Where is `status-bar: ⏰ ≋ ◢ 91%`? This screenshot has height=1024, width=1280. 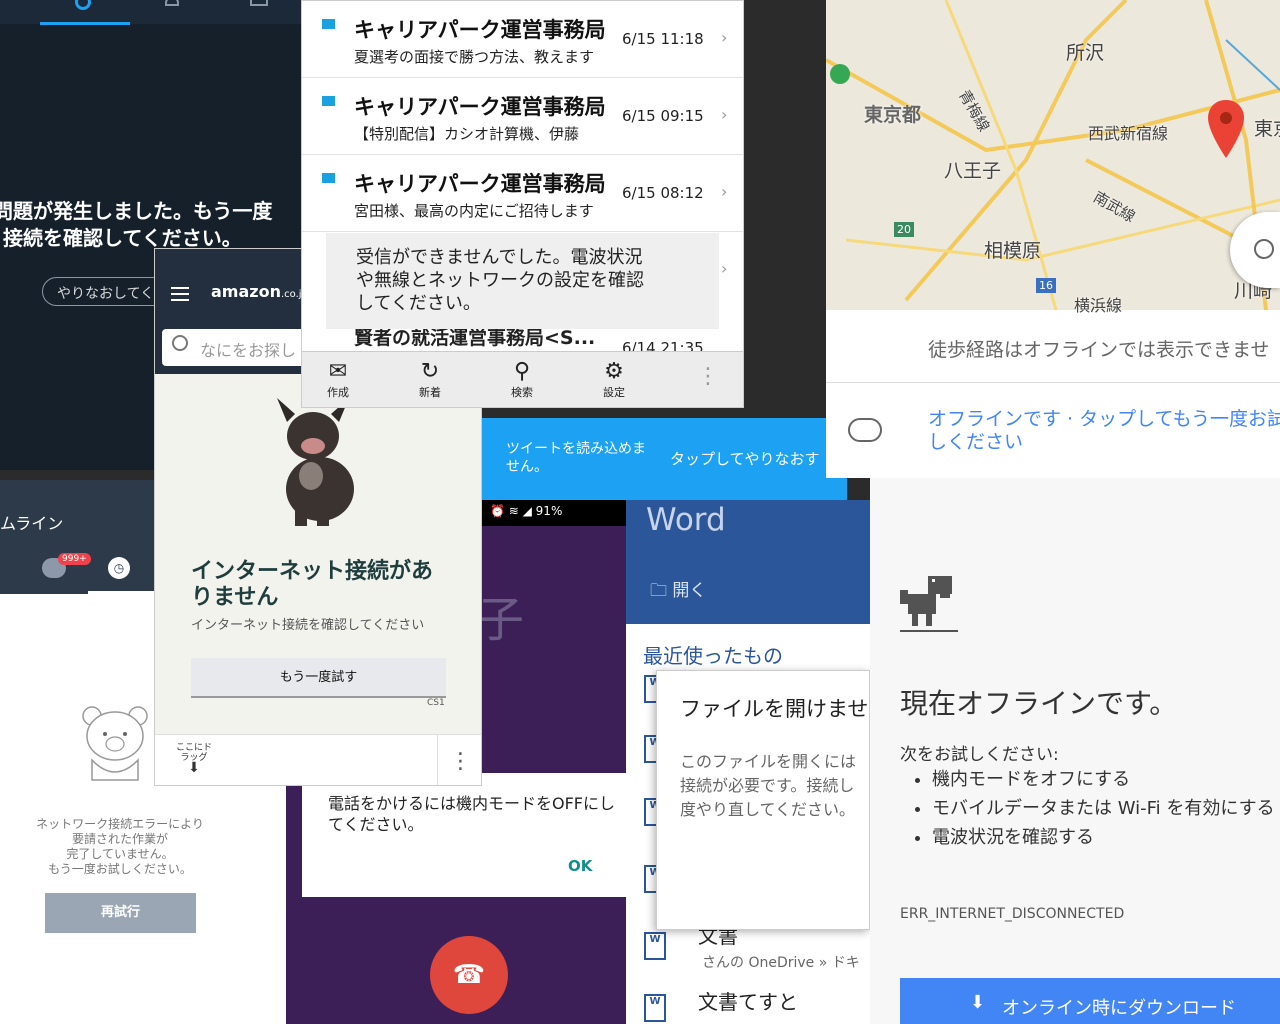 status-bar: ⏰ ≋ ◢ 91% is located at coordinates (554, 513).